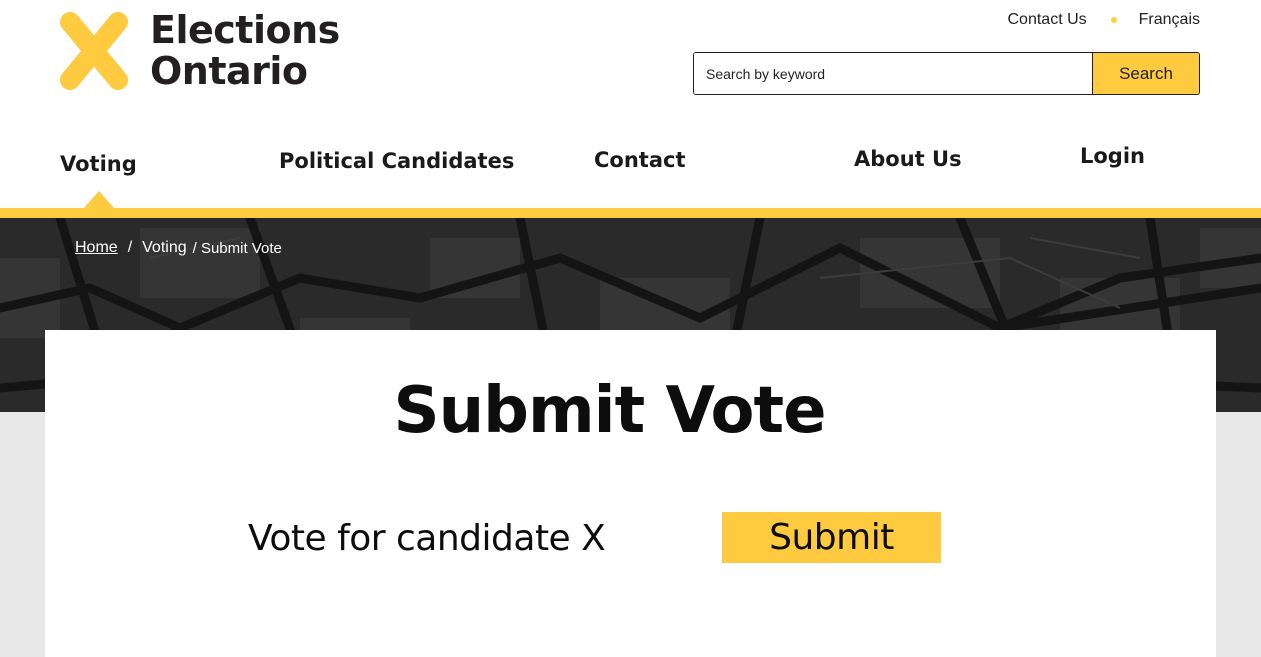 This screenshot has height=657, width=1261. Describe the element at coordinates (94, 51) in the screenshot. I see `x-logo-icon` at that location.